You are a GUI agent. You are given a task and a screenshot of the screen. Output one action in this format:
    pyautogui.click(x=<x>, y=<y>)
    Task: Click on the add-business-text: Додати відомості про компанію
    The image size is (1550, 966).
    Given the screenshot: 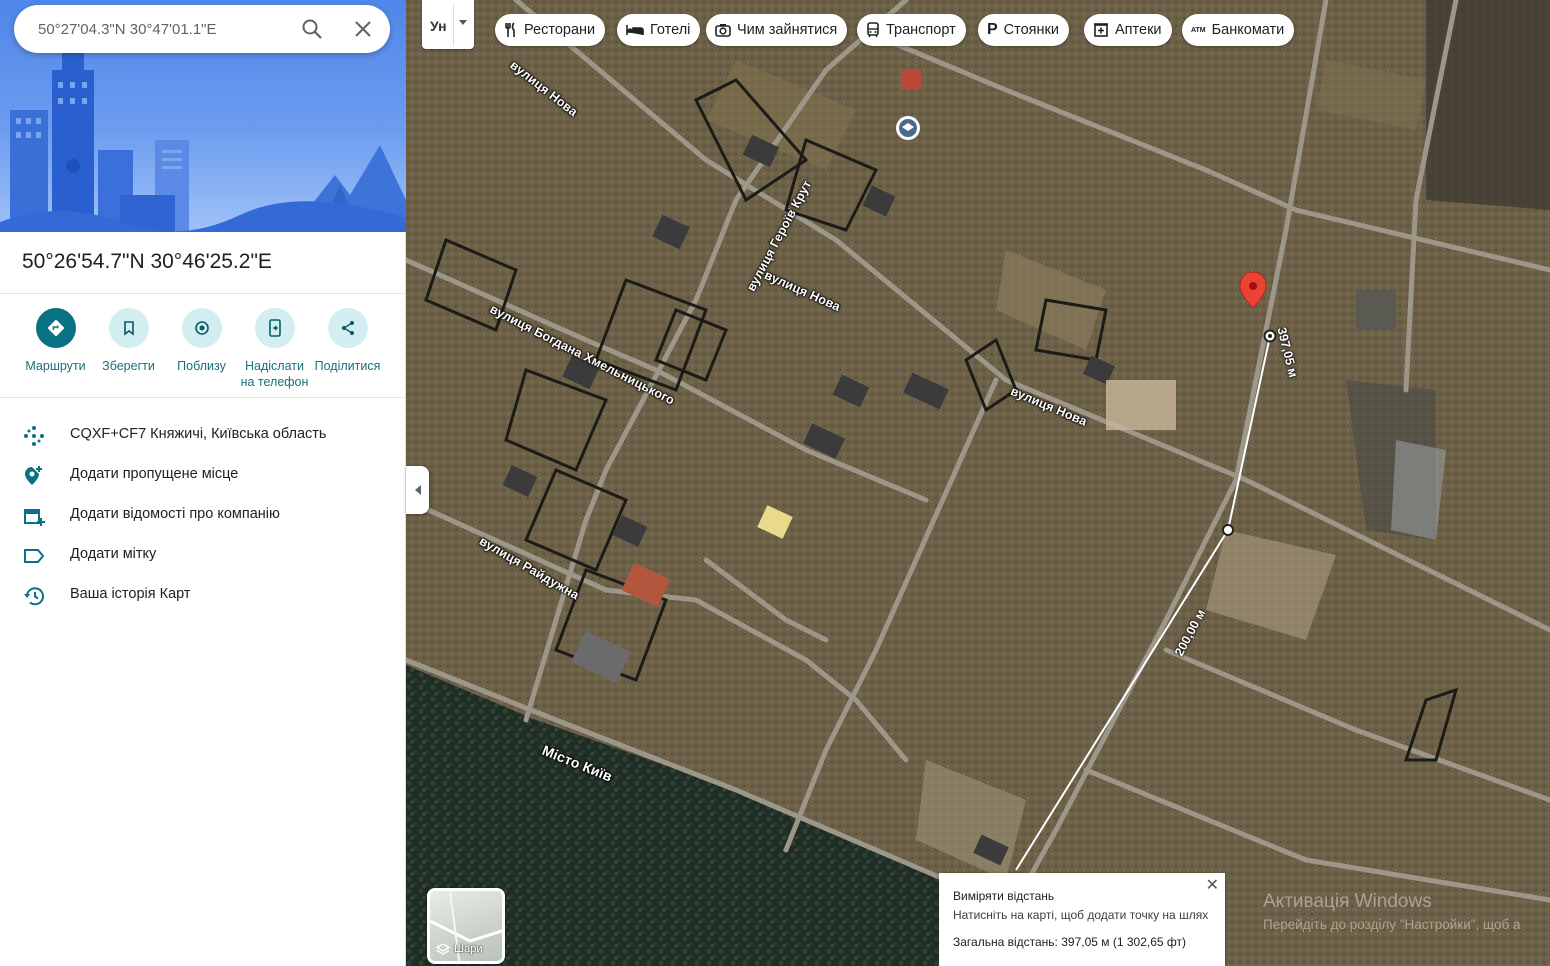 What is the action you would take?
    pyautogui.click(x=175, y=514)
    